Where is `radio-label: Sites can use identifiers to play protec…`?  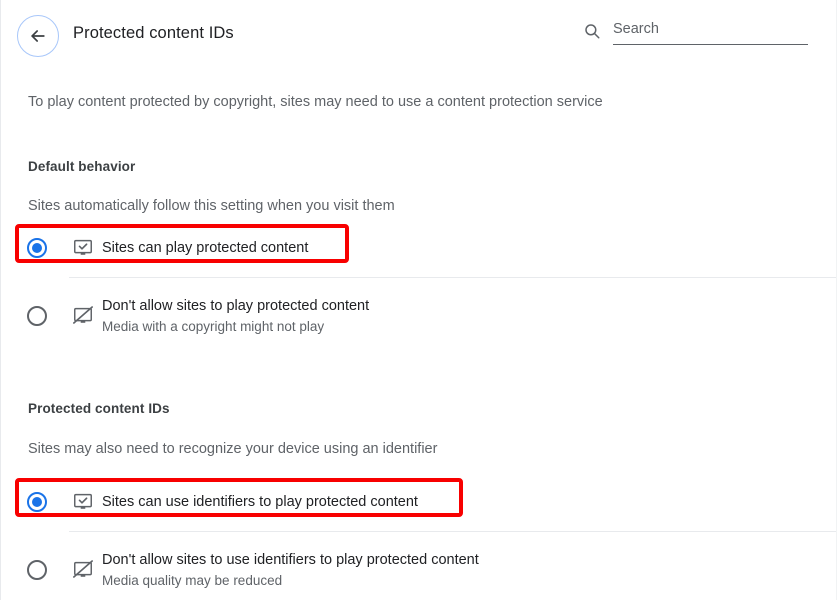 radio-label: Sites can use identifiers to play protec… is located at coordinates (260, 502).